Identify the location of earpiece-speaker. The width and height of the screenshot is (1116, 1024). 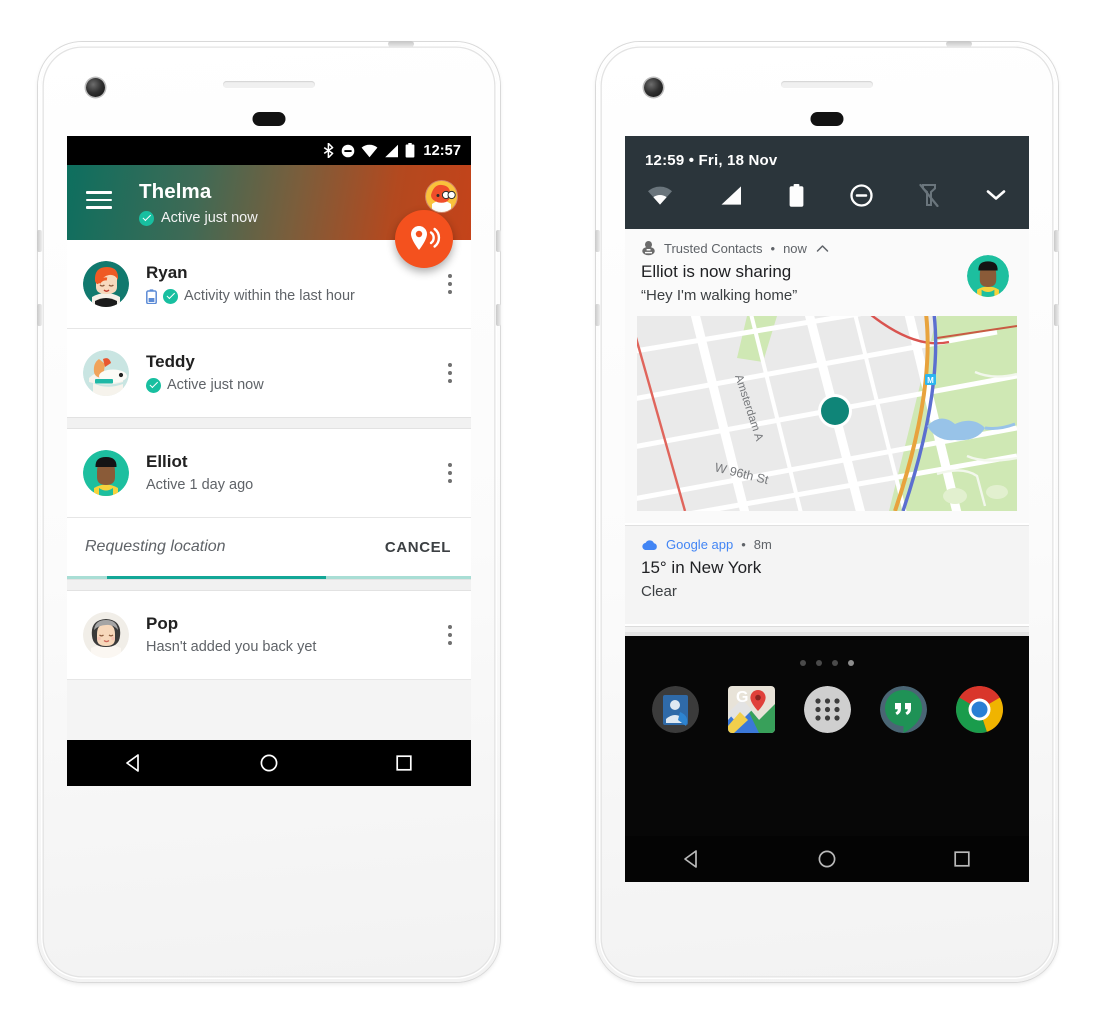
(269, 84).